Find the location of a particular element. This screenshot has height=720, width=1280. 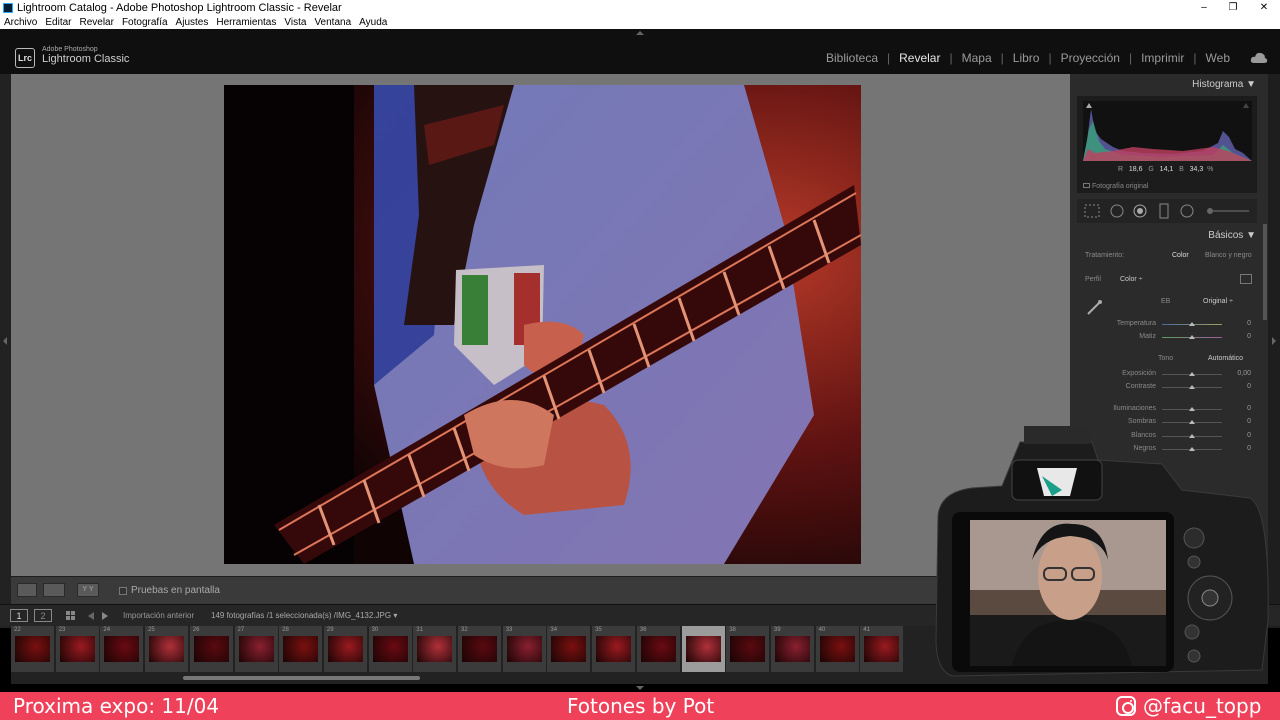

webcam-overlay is located at coordinates (1102, 551).